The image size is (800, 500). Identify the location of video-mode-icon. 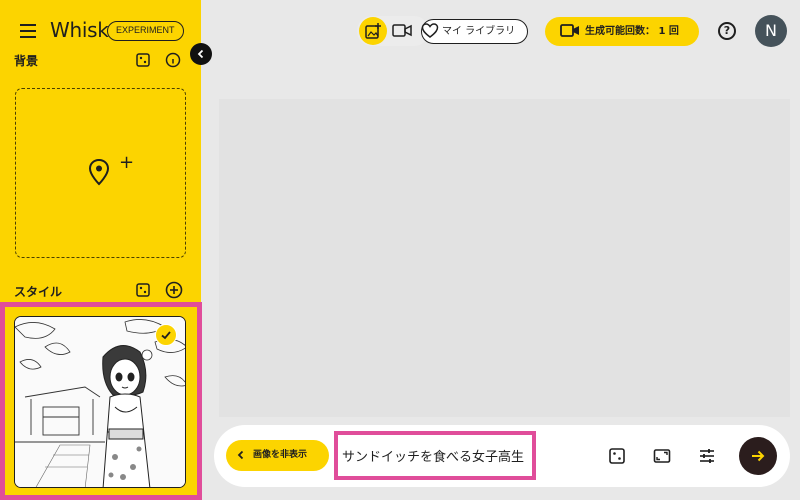
(402, 31).